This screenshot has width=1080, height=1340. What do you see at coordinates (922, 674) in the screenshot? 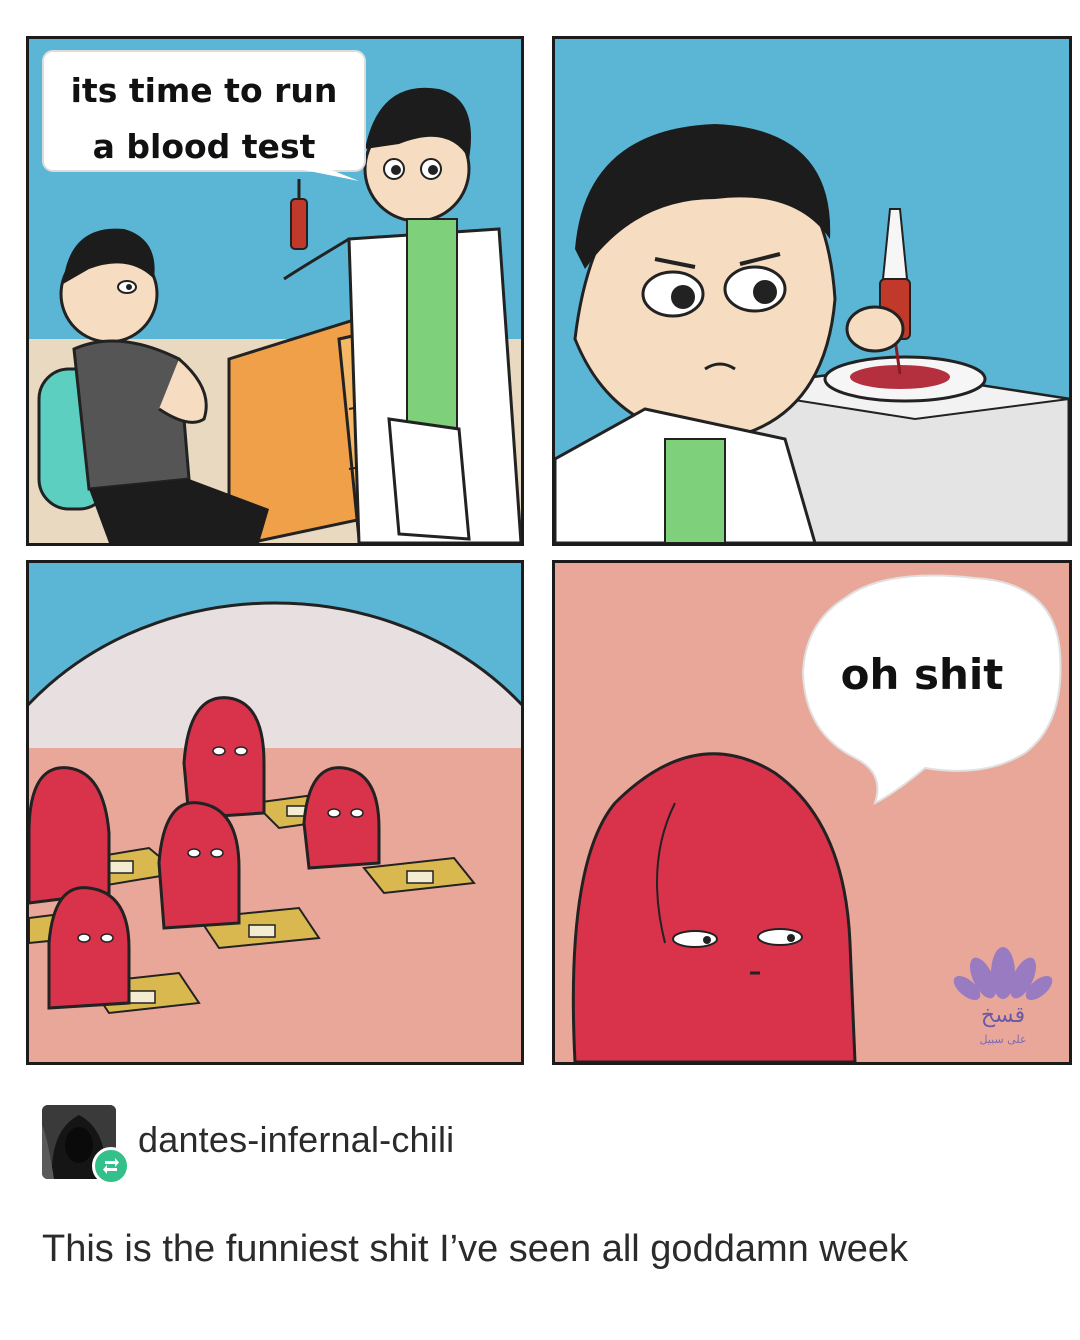
I see `speech-bubble-oh-shit: oh shit` at bounding box center [922, 674].